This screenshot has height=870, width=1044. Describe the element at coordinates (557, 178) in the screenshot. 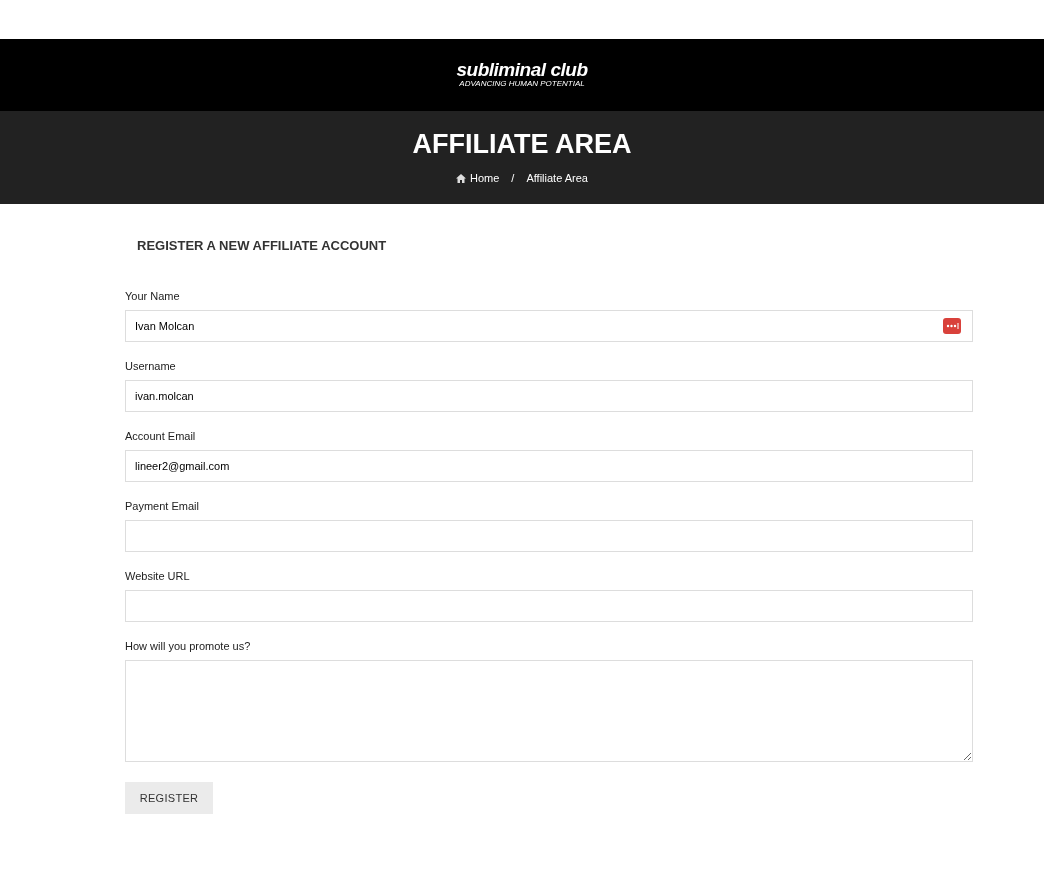

I see `breadcrumb-current: Affiliate Area` at that location.